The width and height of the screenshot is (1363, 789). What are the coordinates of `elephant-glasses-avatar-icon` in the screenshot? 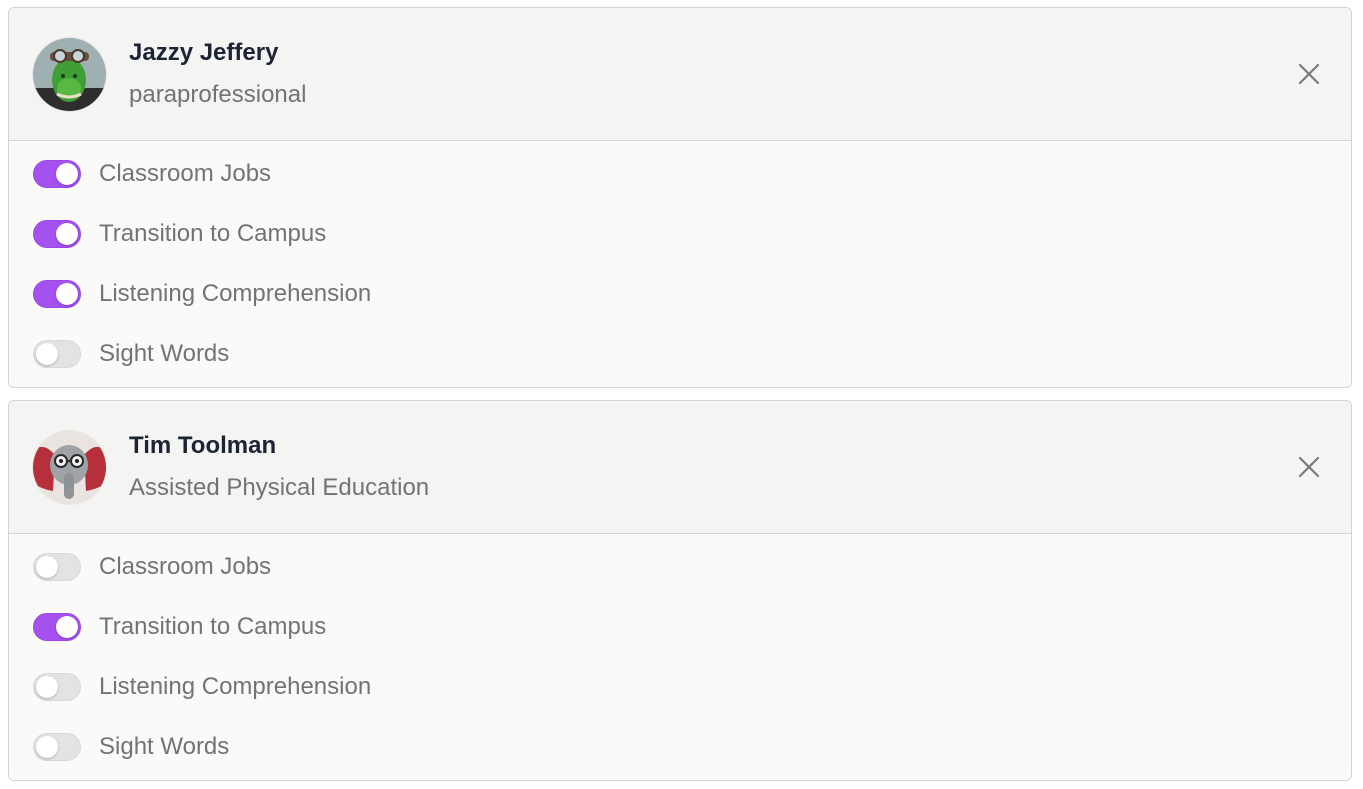 It's located at (69, 467).